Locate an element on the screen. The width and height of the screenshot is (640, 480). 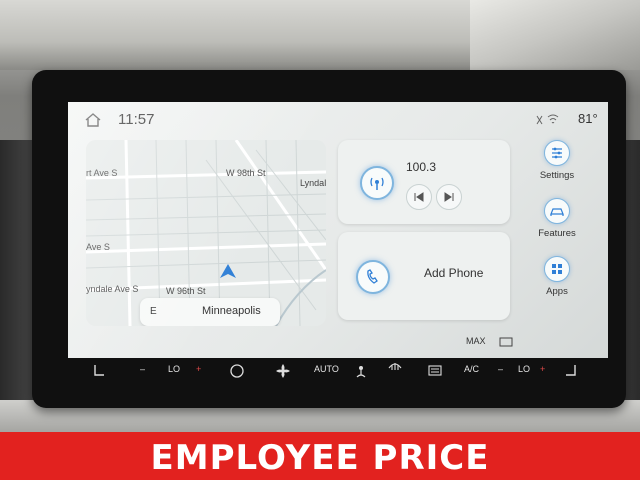
map-label-ave2: Ave S is located at coordinates (98, 247).